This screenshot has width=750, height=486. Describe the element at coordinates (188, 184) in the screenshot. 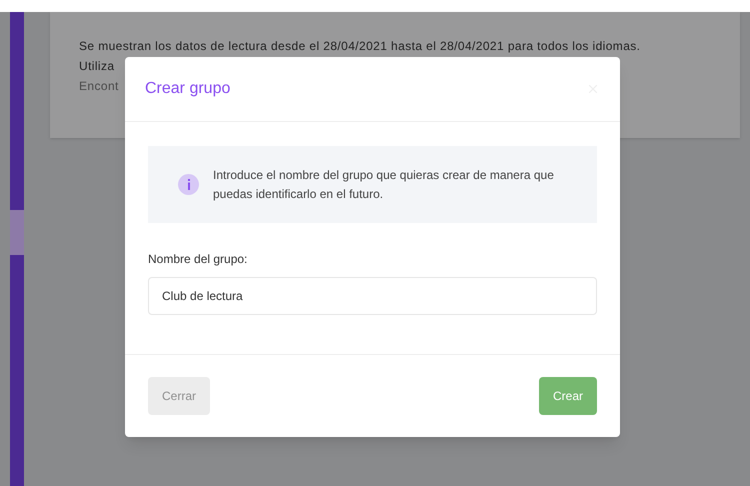

I see `info-icon` at that location.